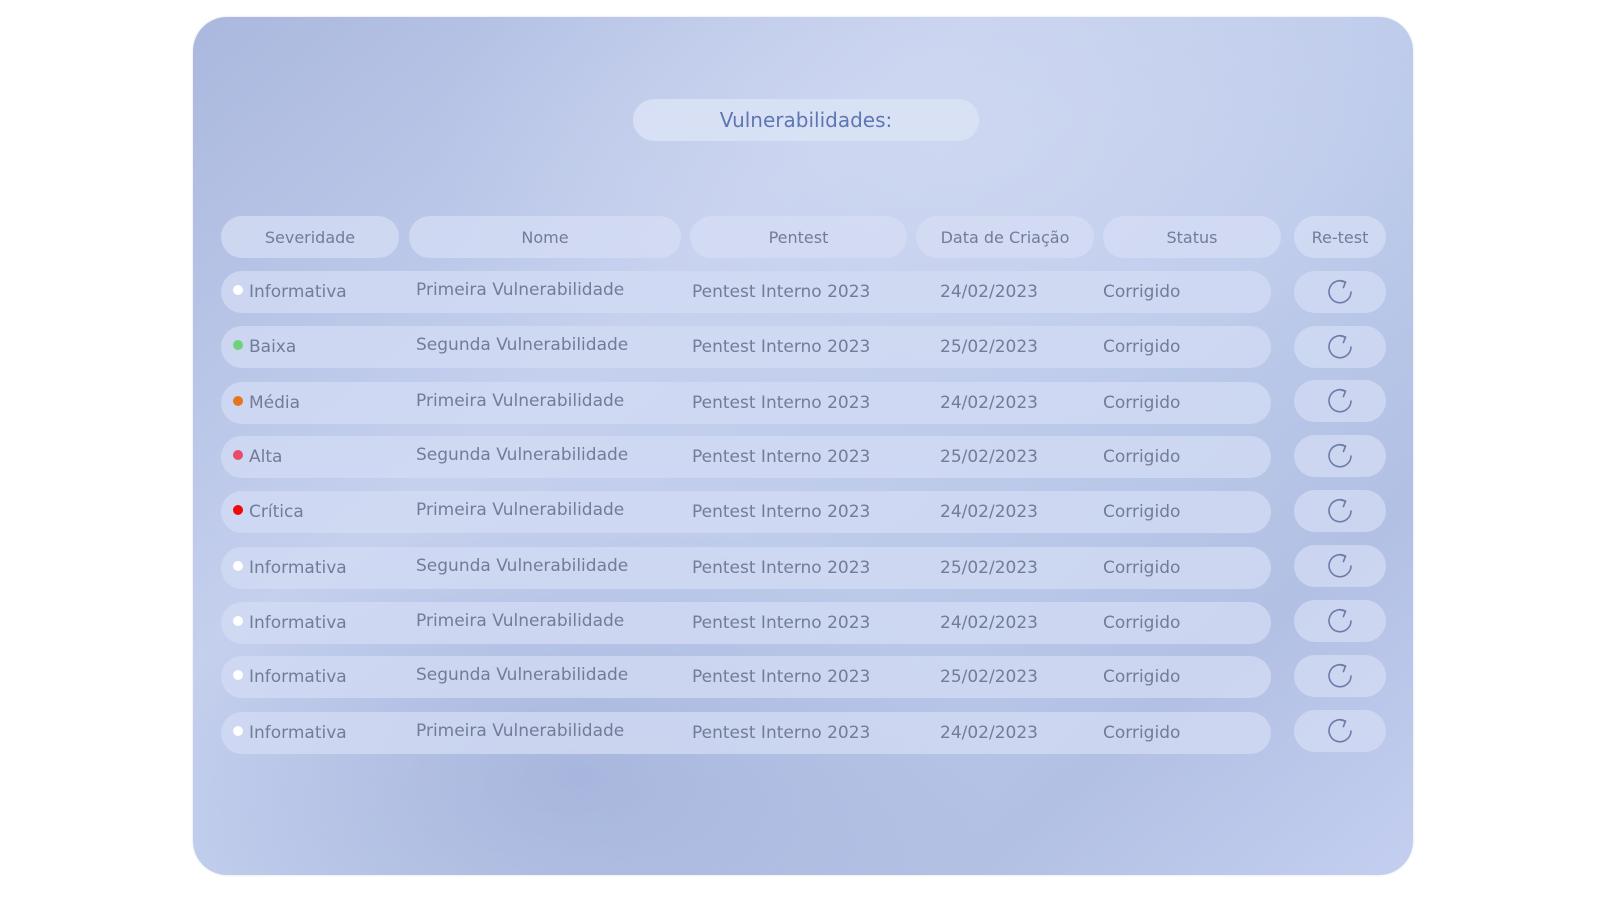 The height and width of the screenshot is (900, 1600). Describe the element at coordinates (1005, 237) in the screenshot. I see `column-header-data-de-criacao: Data de Criação` at that location.